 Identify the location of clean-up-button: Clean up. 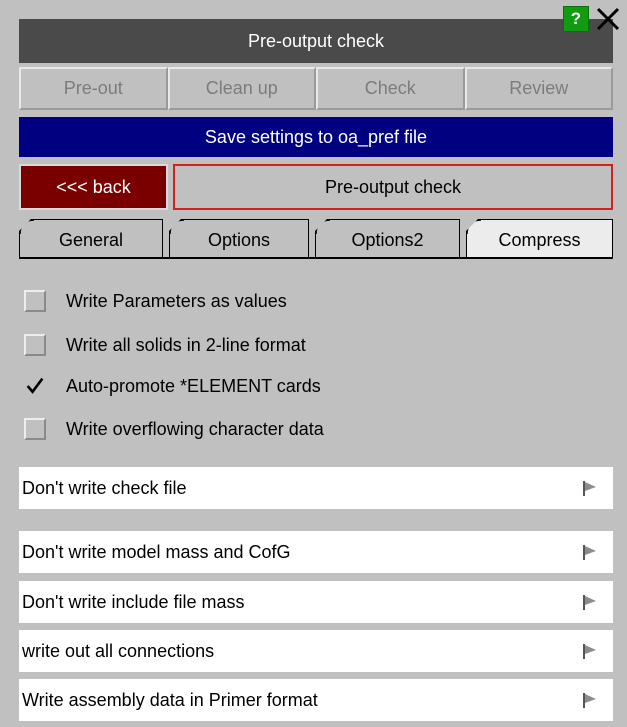
(241, 88).